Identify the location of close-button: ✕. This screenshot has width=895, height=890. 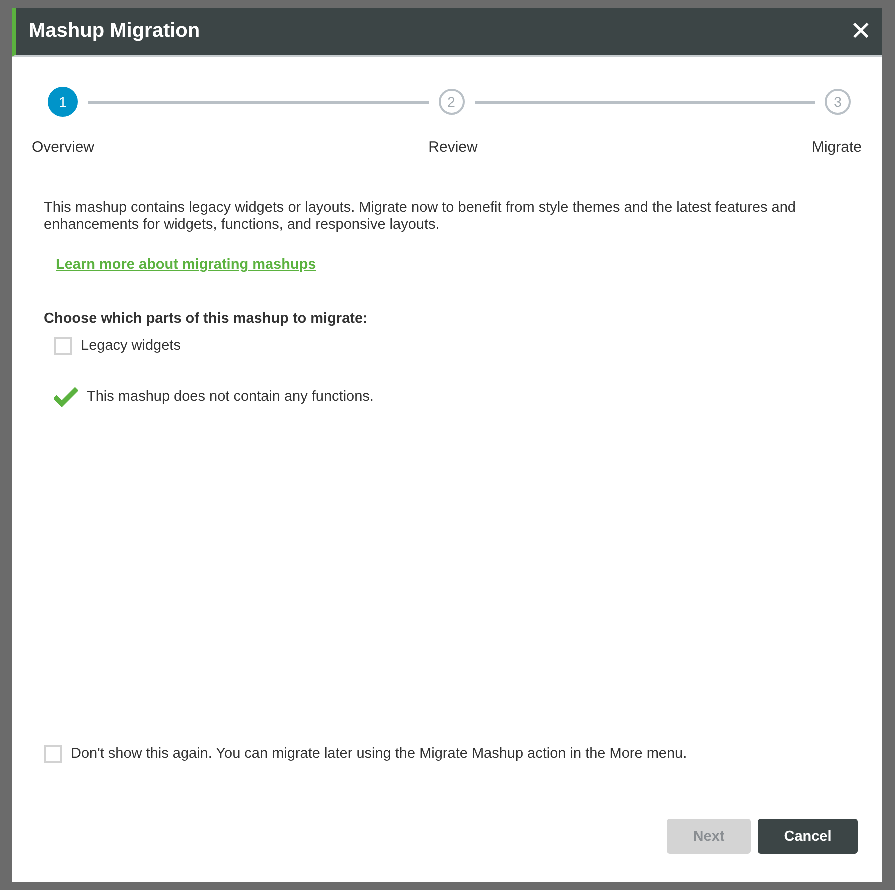
(861, 31).